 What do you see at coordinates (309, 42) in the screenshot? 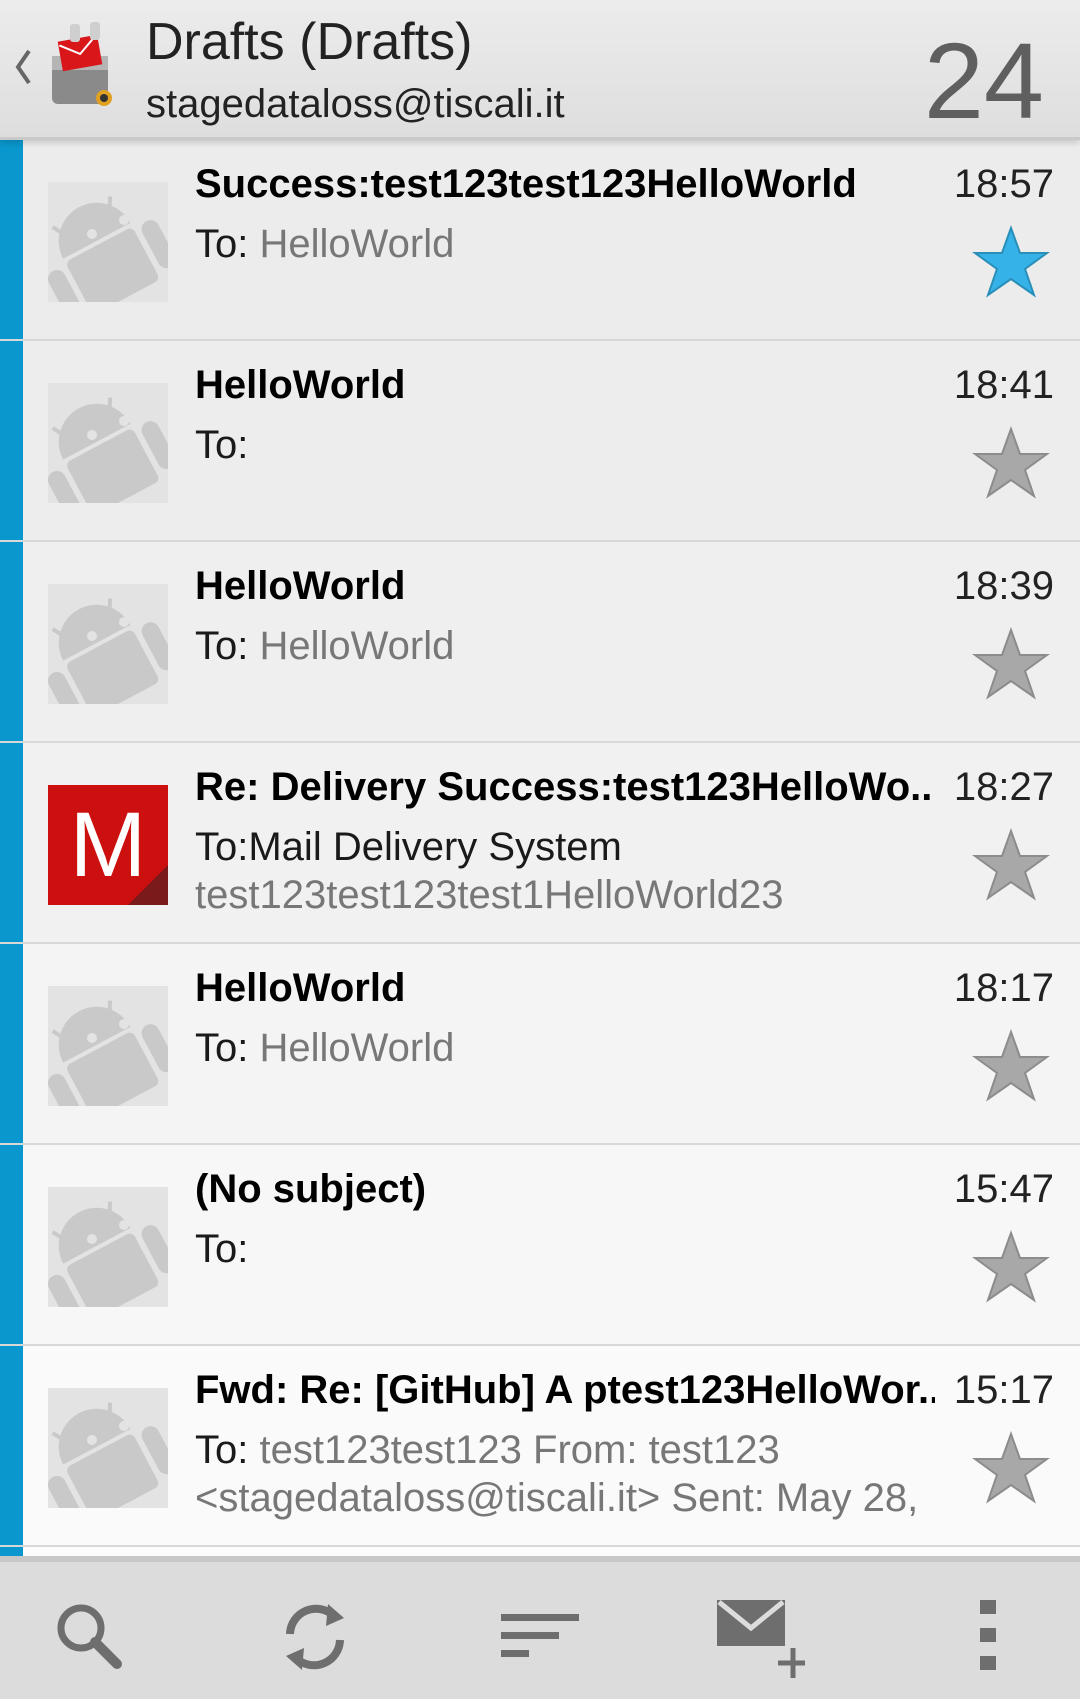
I see `folder-title: Drafts (Drafts)` at bounding box center [309, 42].